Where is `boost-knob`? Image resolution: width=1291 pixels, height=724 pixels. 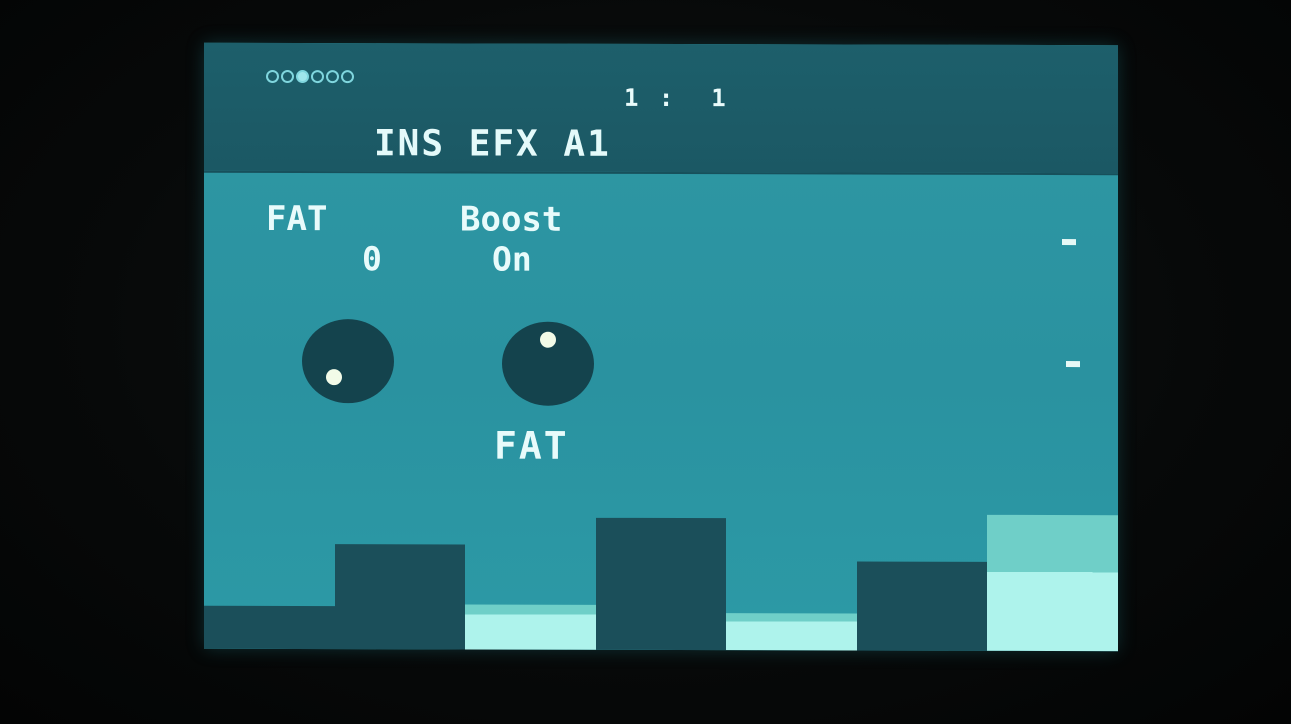
boost-knob is located at coordinates (548, 363).